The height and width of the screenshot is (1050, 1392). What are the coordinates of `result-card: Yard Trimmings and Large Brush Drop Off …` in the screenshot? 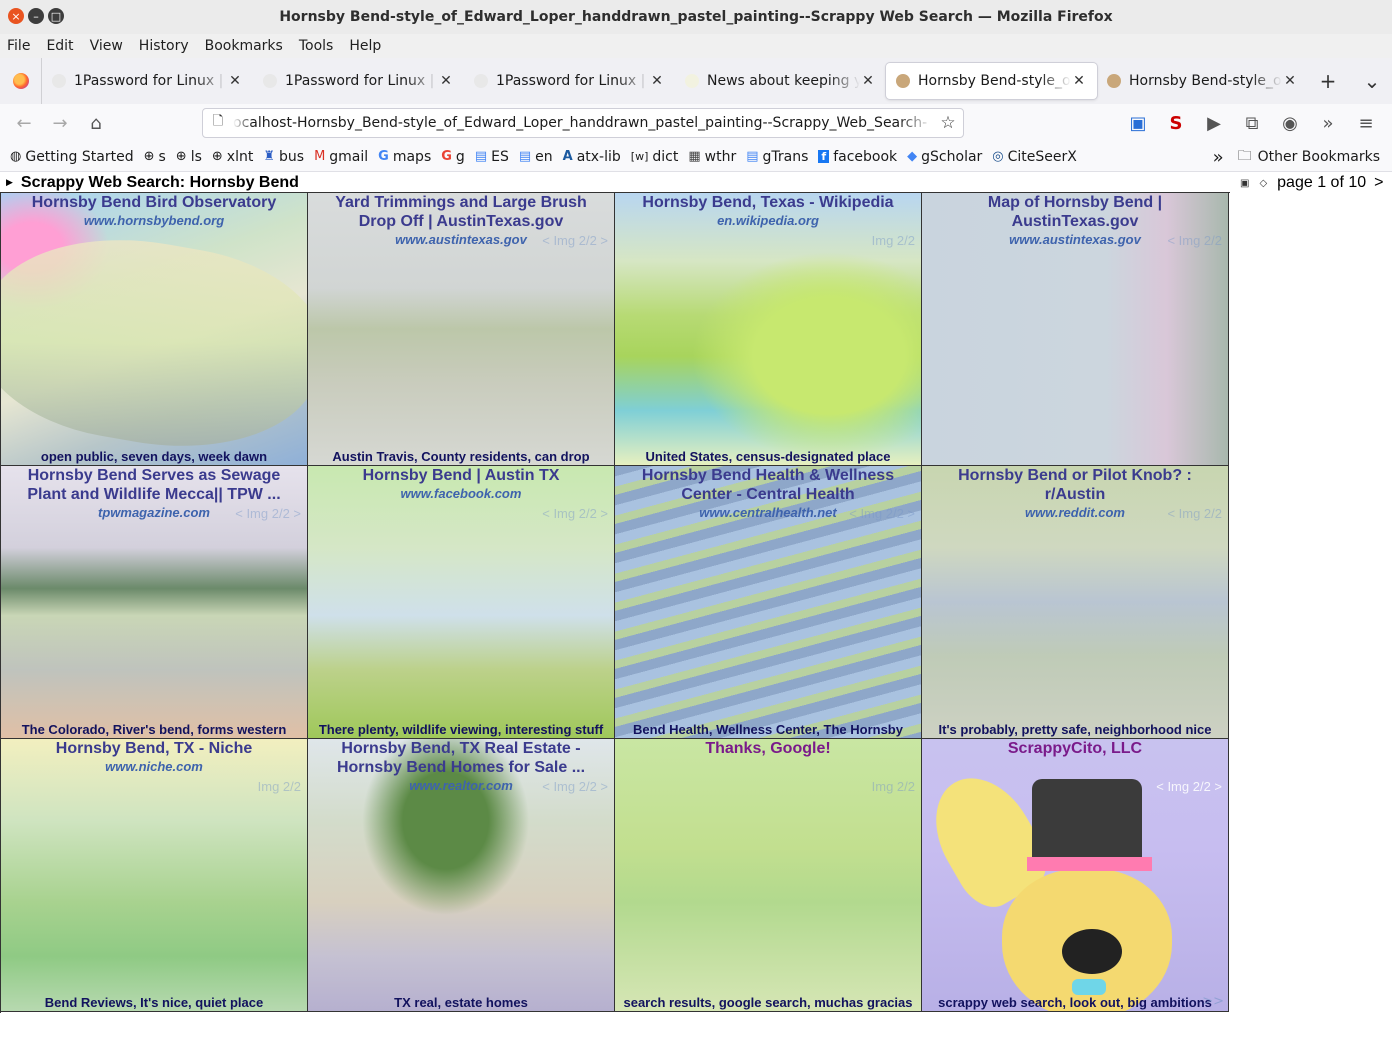 It's located at (461, 329).